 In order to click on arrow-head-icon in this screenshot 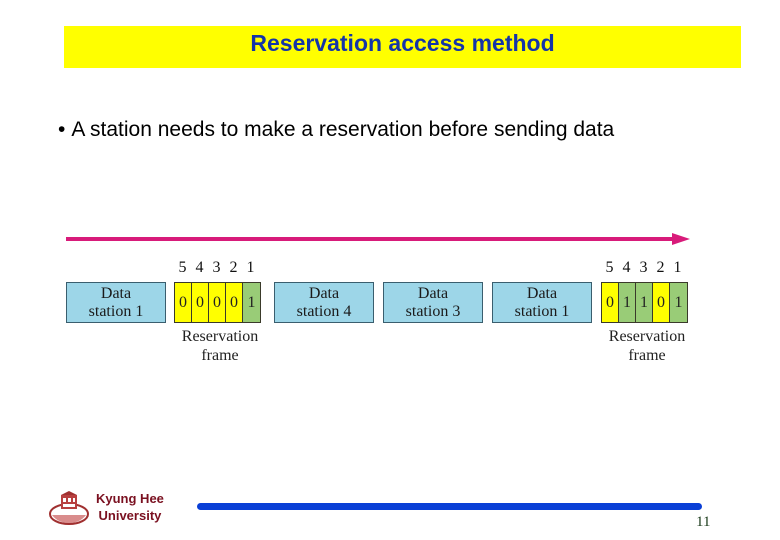, I will do `click(681, 239)`.